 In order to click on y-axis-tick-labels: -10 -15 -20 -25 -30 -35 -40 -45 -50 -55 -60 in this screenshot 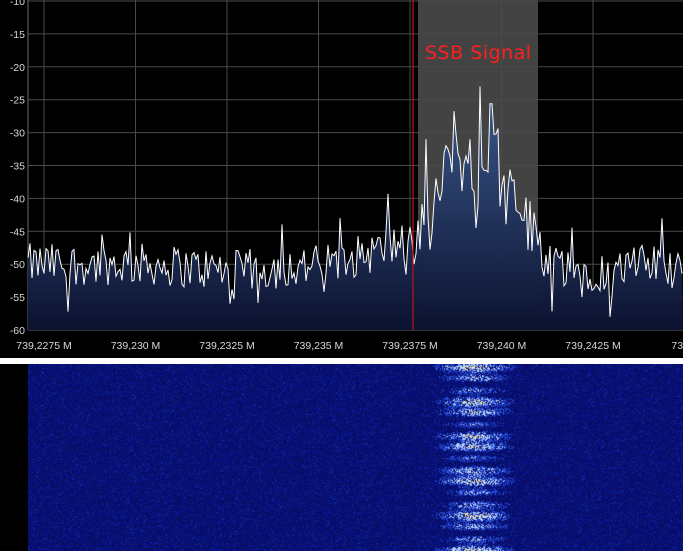, I will do `click(17, 168)`.